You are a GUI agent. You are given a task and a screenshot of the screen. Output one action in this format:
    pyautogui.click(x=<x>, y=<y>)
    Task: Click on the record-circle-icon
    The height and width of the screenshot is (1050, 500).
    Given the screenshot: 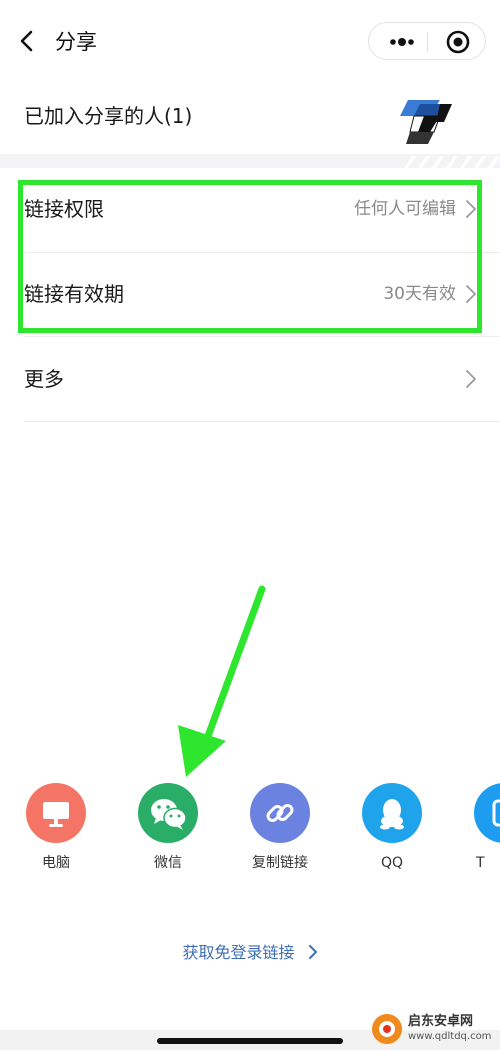 What is the action you would take?
    pyautogui.click(x=458, y=42)
    